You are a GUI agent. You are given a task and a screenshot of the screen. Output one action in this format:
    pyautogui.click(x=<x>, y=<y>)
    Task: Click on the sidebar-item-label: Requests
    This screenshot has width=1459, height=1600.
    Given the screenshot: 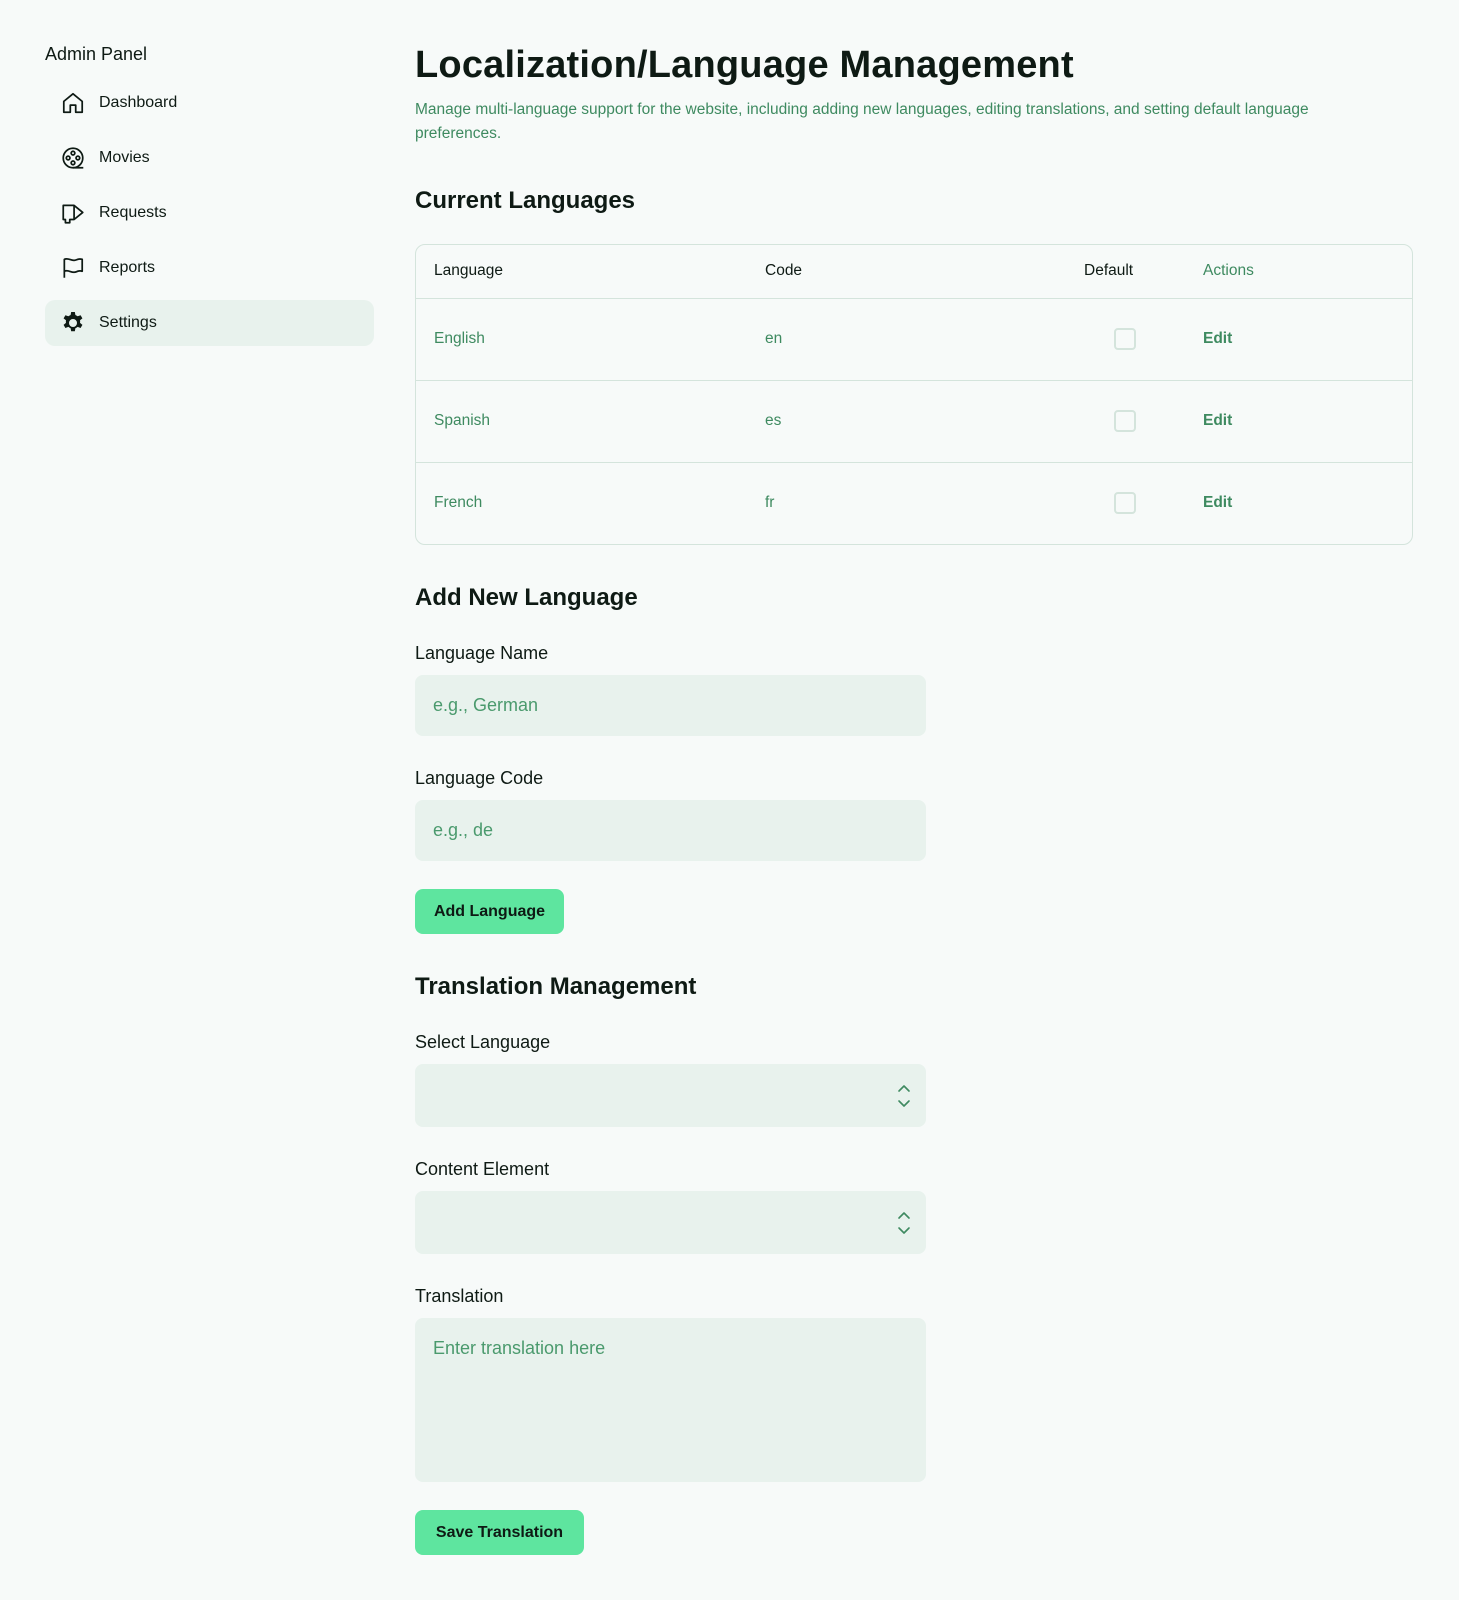 What is the action you would take?
    pyautogui.click(x=133, y=212)
    